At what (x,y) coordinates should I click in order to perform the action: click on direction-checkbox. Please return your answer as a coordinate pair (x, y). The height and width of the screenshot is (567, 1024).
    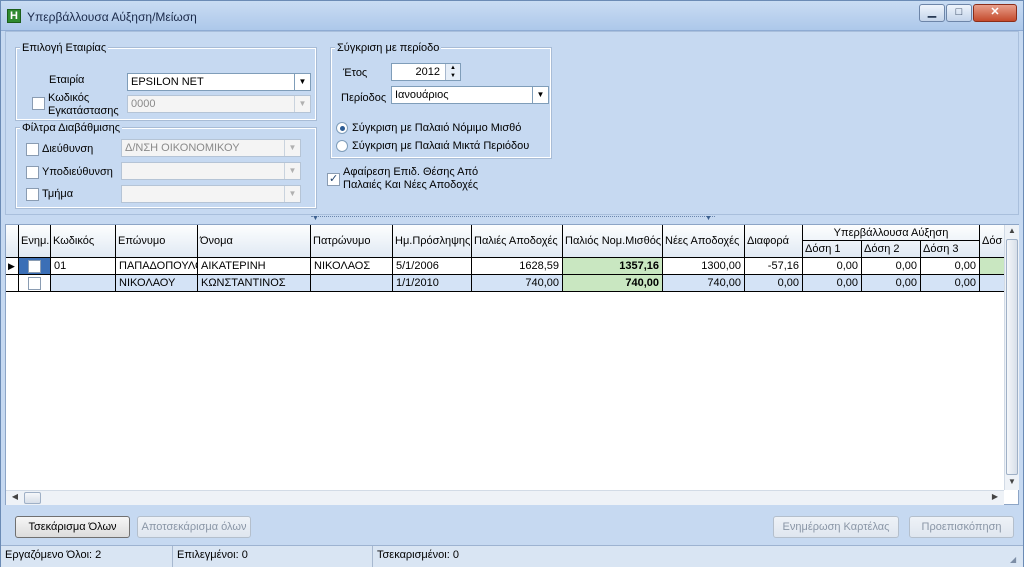
    Looking at the image, I should click on (32, 149).